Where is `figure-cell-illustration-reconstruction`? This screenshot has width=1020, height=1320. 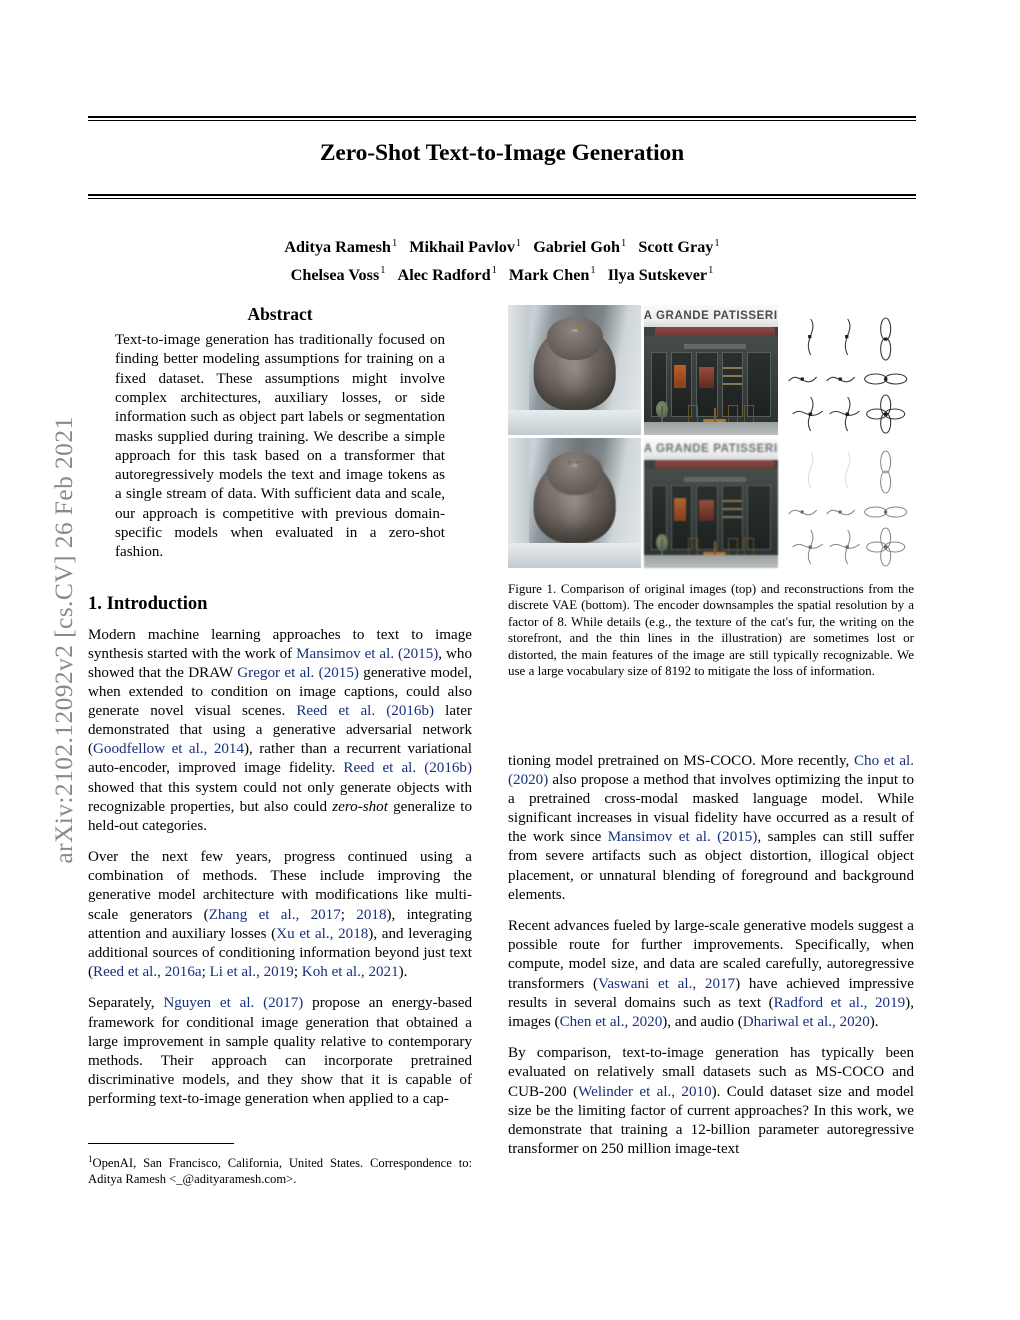
figure-cell-illustration-reconstruction is located at coordinates (847, 503).